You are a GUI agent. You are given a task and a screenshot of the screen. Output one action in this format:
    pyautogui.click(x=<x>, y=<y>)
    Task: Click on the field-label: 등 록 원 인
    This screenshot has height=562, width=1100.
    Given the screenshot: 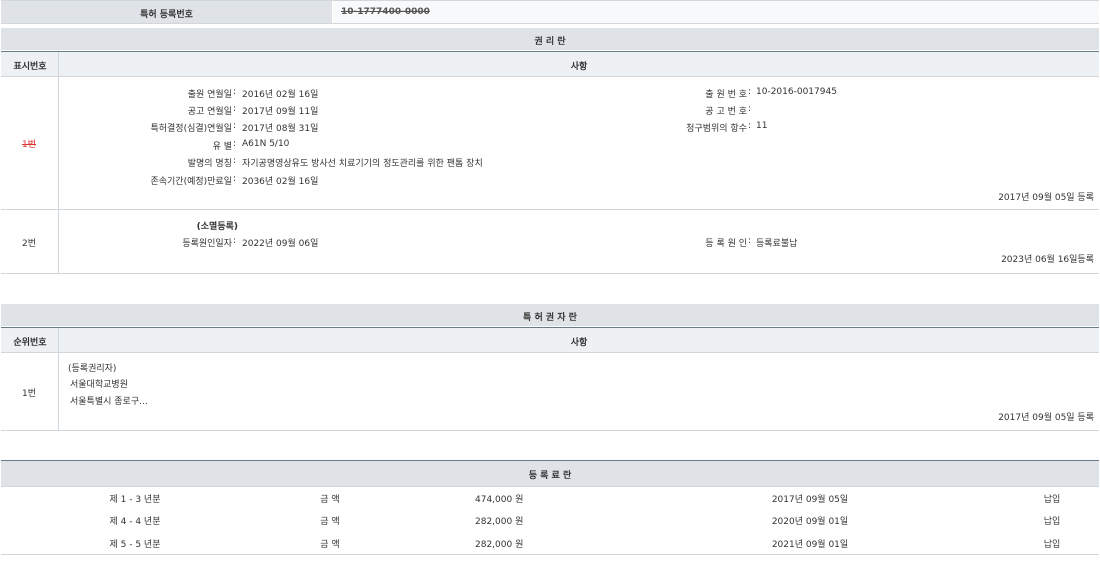 What is the action you would take?
    pyautogui.click(x=673, y=242)
    